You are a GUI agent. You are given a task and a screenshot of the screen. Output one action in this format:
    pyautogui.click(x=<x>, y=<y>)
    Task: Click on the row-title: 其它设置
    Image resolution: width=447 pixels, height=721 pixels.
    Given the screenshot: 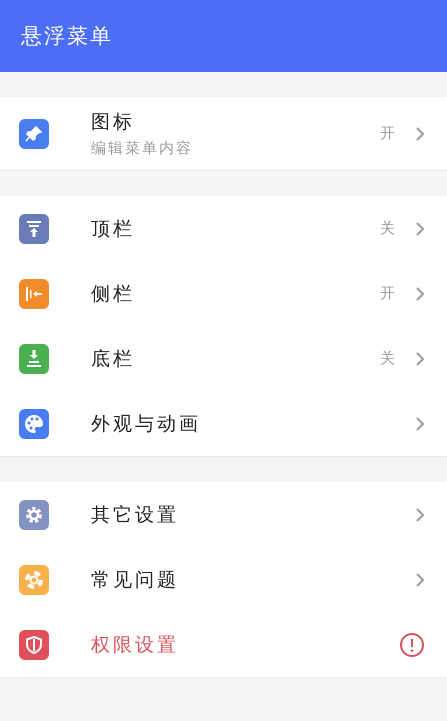 What is the action you would take?
    pyautogui.click(x=135, y=515)
    